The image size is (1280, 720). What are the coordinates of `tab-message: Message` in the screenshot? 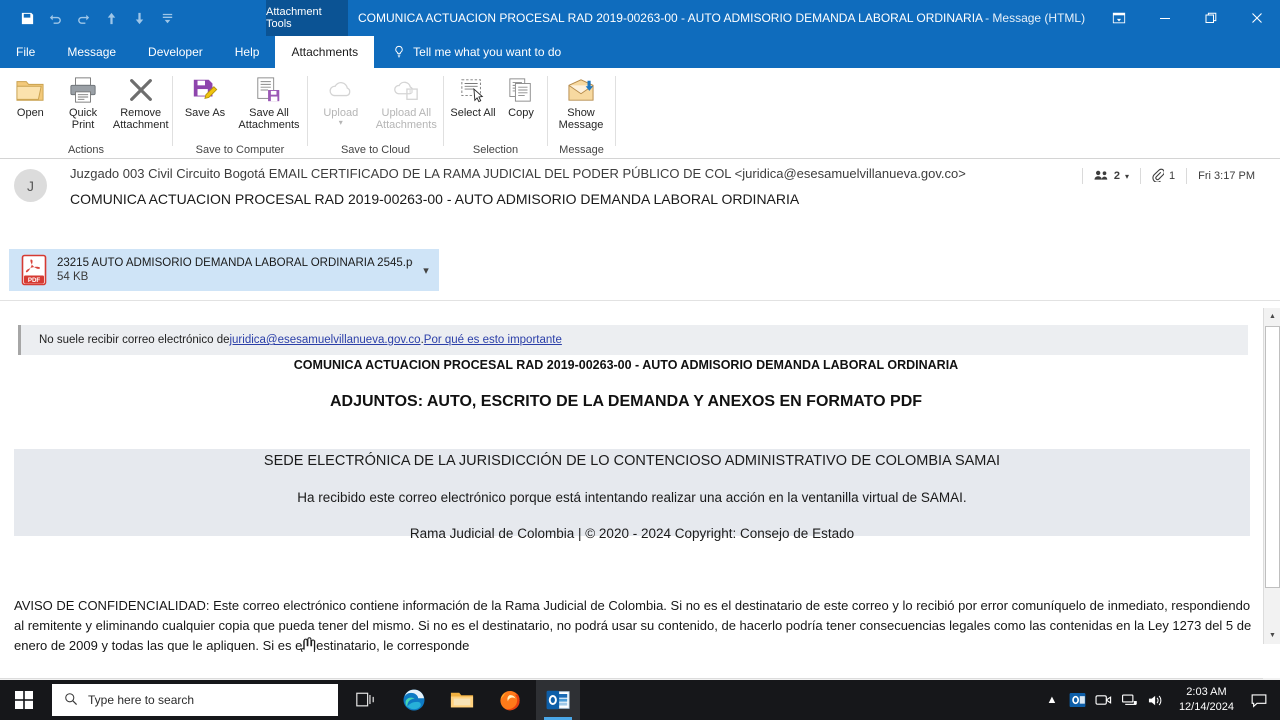 It's located at (91, 52).